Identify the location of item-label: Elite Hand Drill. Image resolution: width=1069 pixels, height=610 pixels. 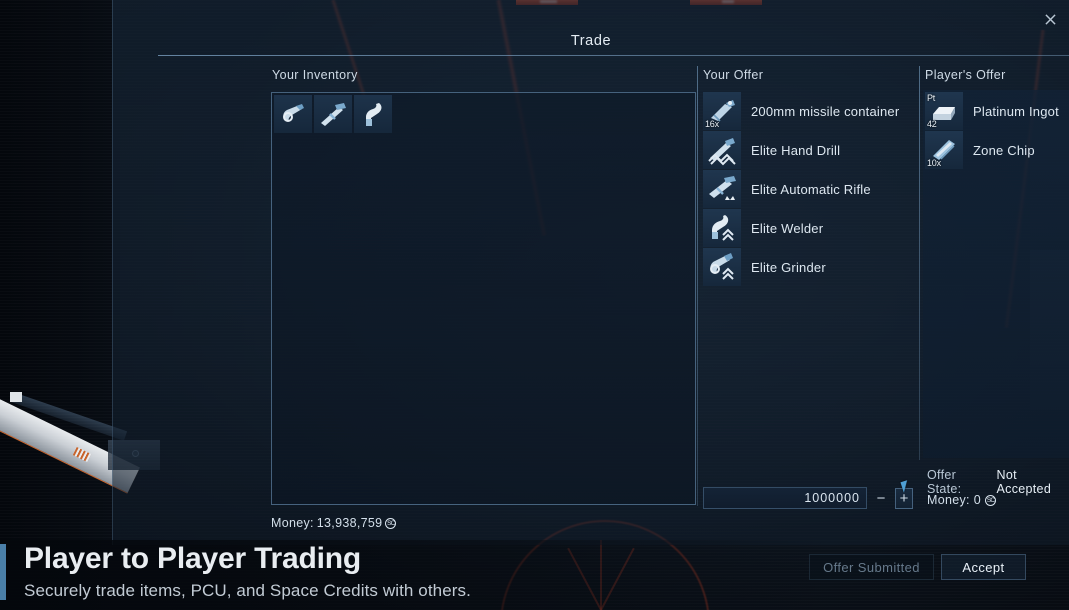
(796, 150).